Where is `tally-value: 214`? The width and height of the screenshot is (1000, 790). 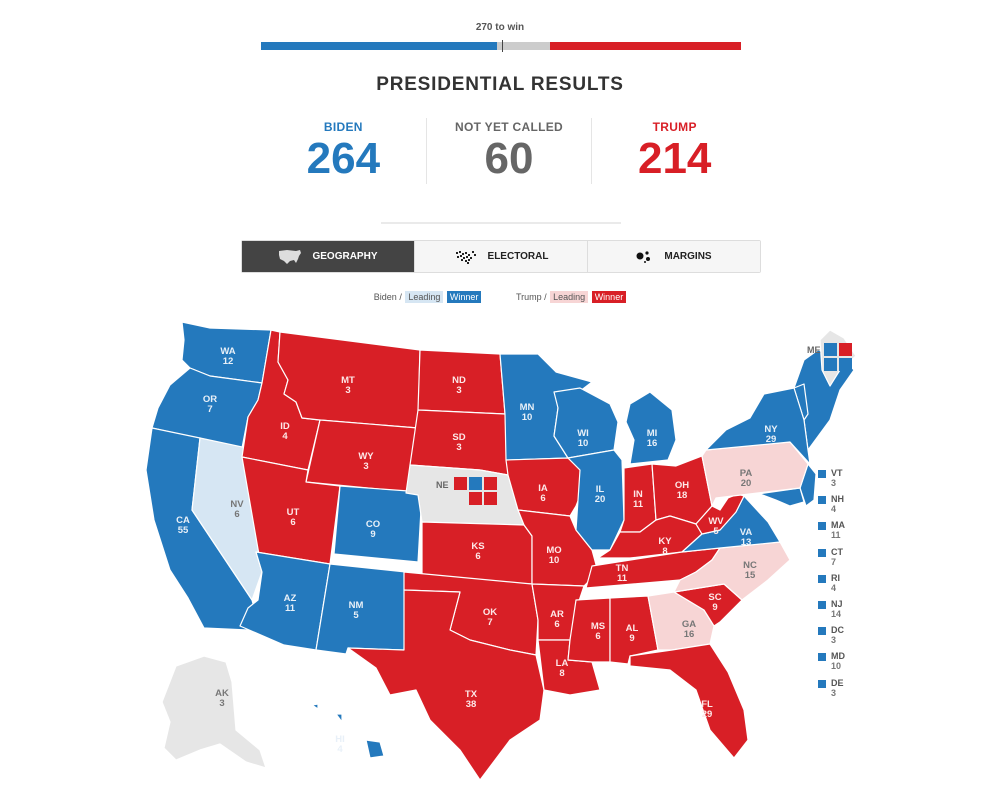
tally-value: 214 is located at coordinates (674, 158).